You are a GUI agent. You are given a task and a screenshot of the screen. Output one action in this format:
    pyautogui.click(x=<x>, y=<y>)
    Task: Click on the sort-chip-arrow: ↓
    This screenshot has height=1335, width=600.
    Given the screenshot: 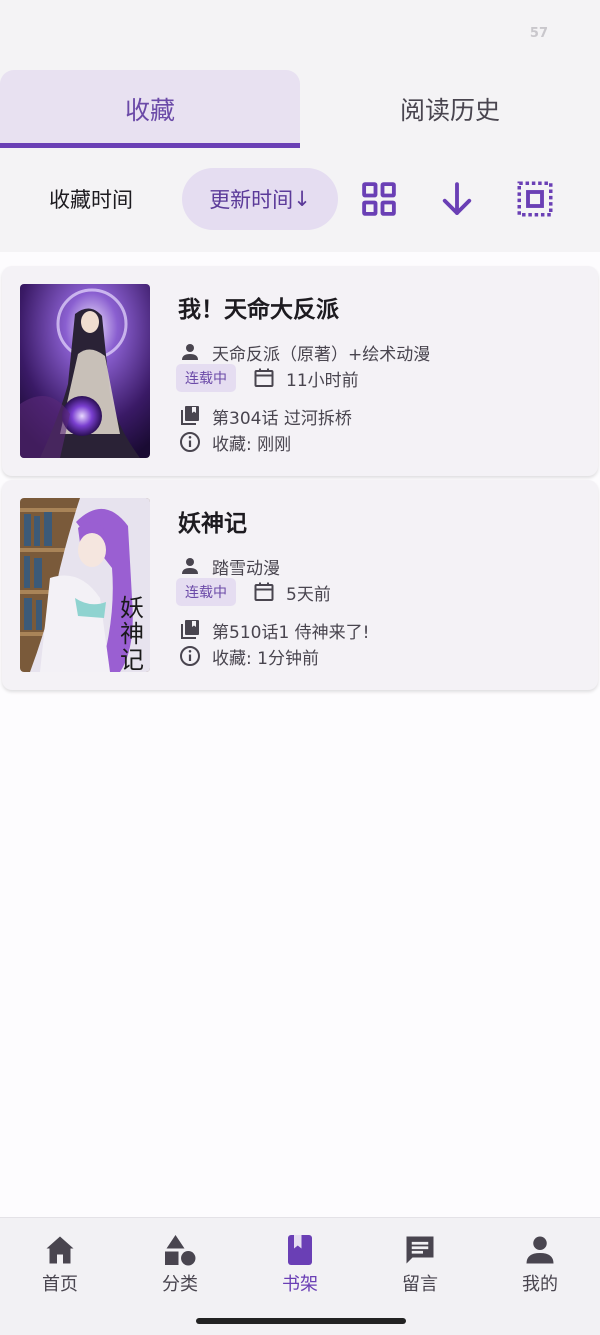 What is the action you would take?
    pyautogui.click(x=302, y=199)
    